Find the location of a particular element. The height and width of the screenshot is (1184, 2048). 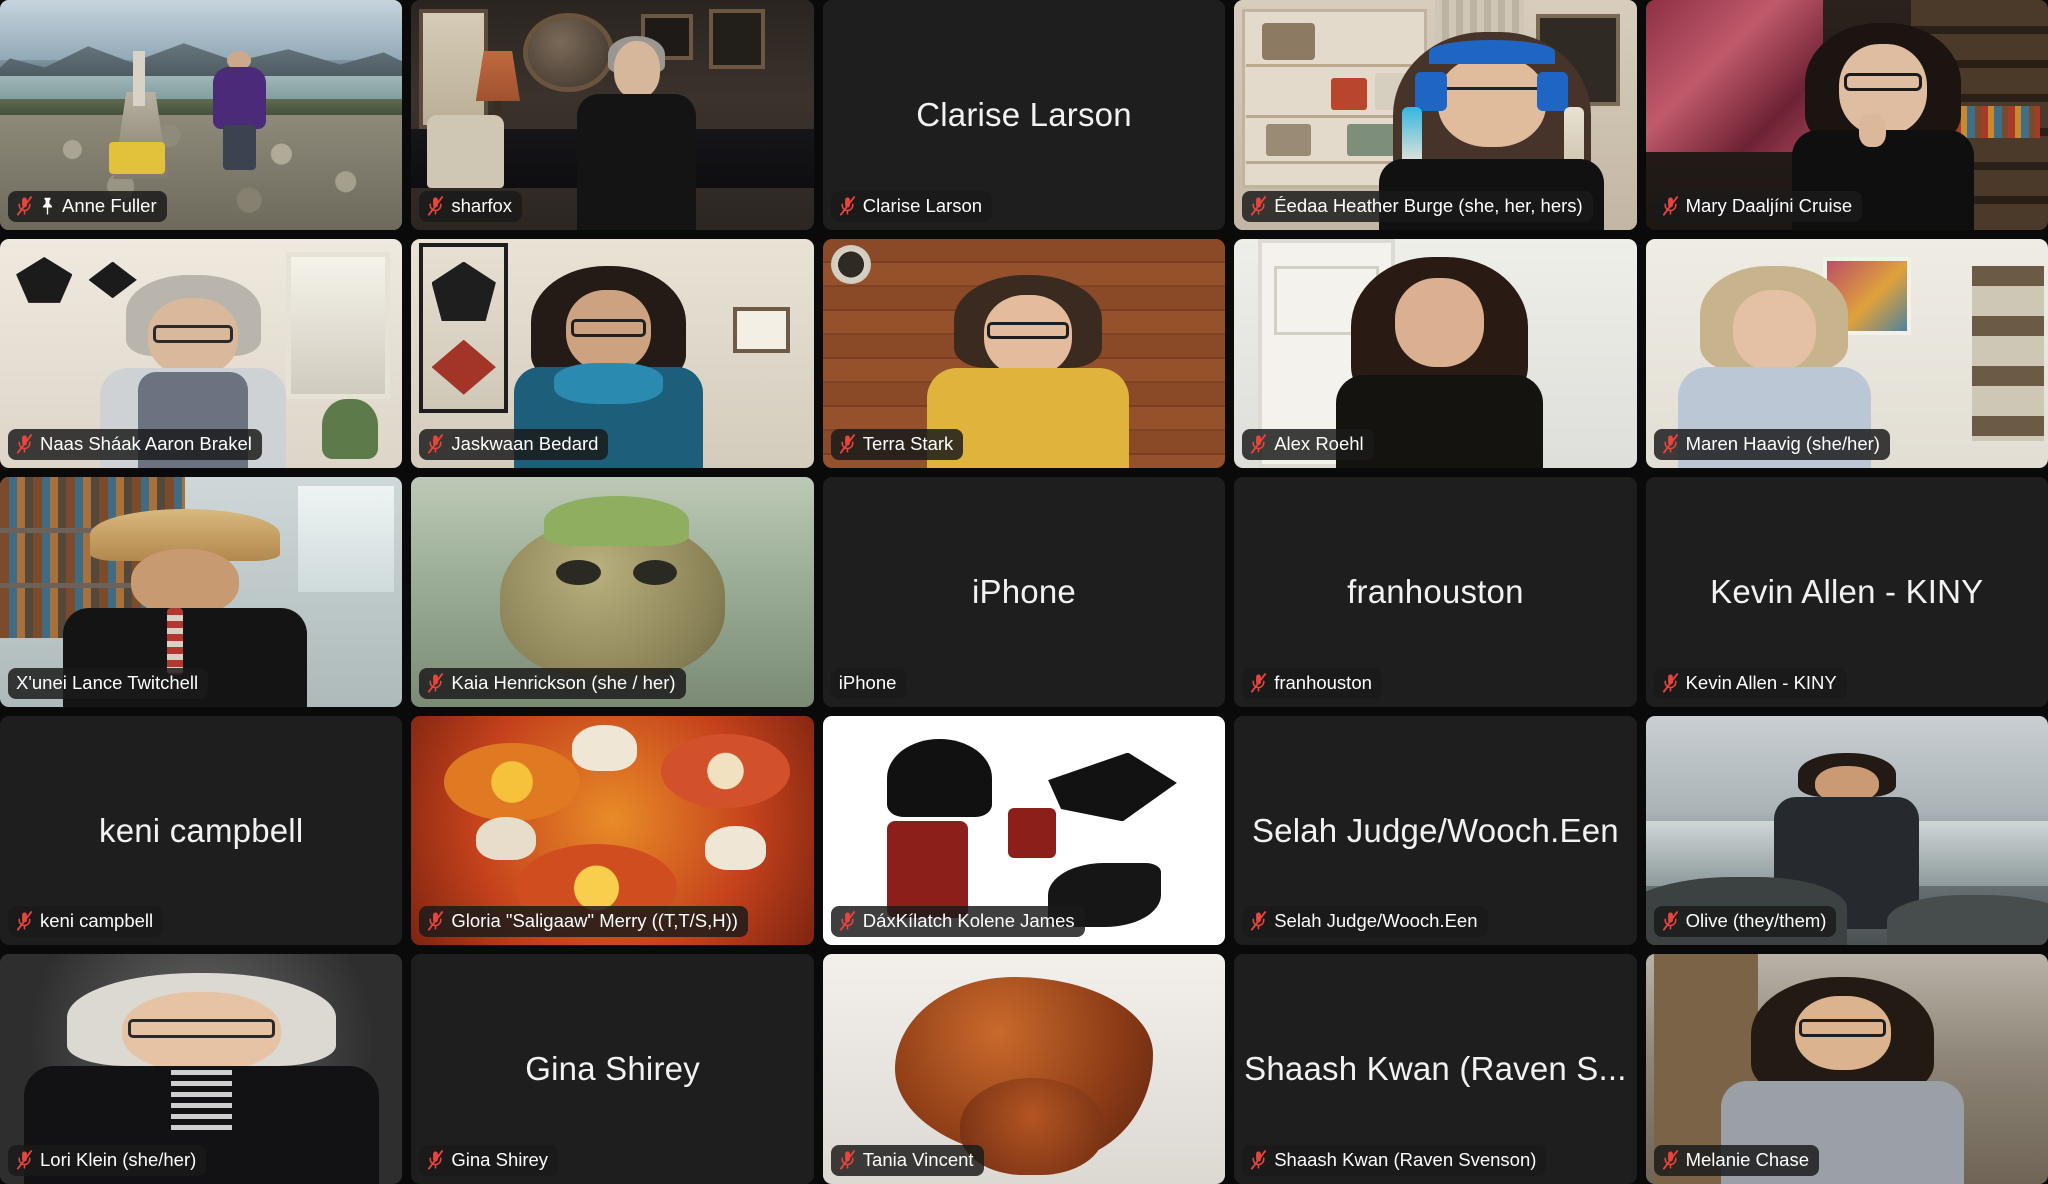

participant-name-label: Lori Klein (she/her) is located at coordinates (118, 1159).